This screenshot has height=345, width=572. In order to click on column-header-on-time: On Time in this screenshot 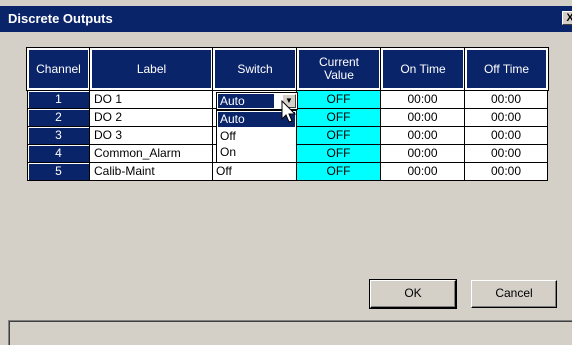, I will do `click(423, 69)`.